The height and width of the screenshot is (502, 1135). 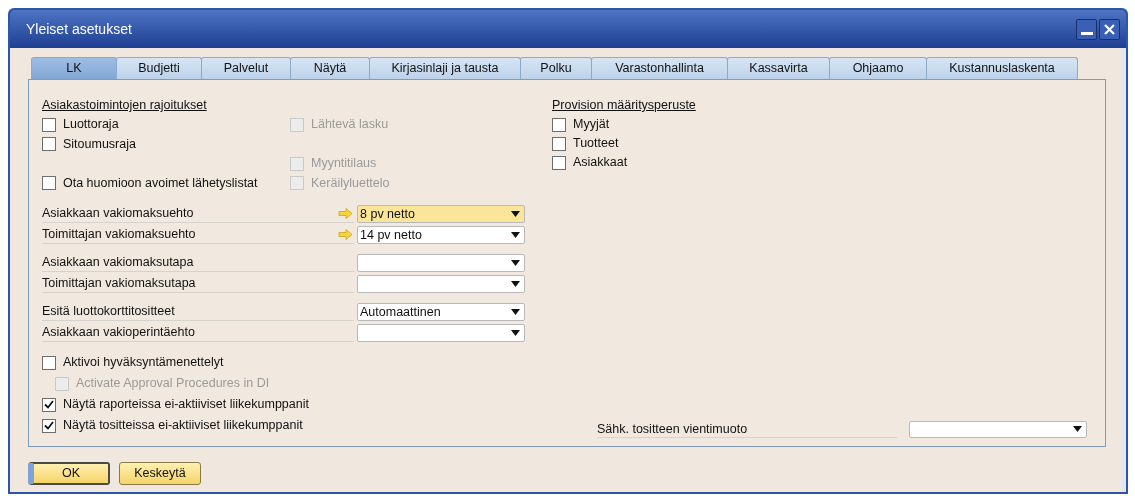 I want to click on field-label: Asiakkaan vakioperintäehto, so click(x=118, y=333).